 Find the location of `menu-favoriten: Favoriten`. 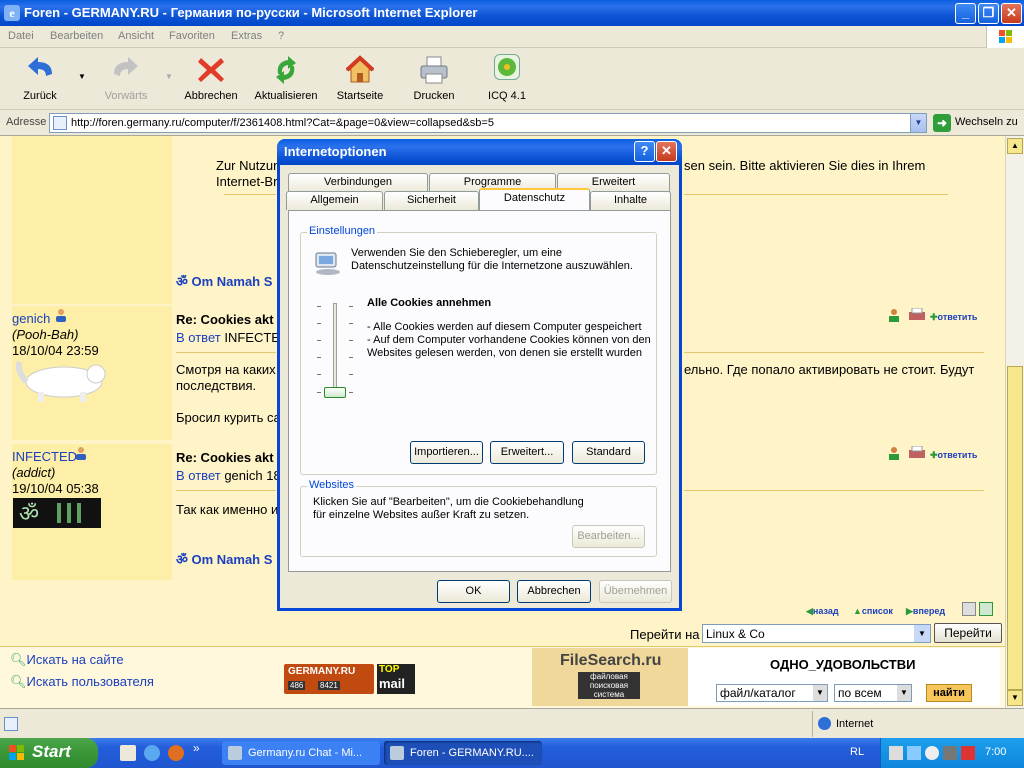

menu-favoriten: Favoriten is located at coordinates (192, 36).